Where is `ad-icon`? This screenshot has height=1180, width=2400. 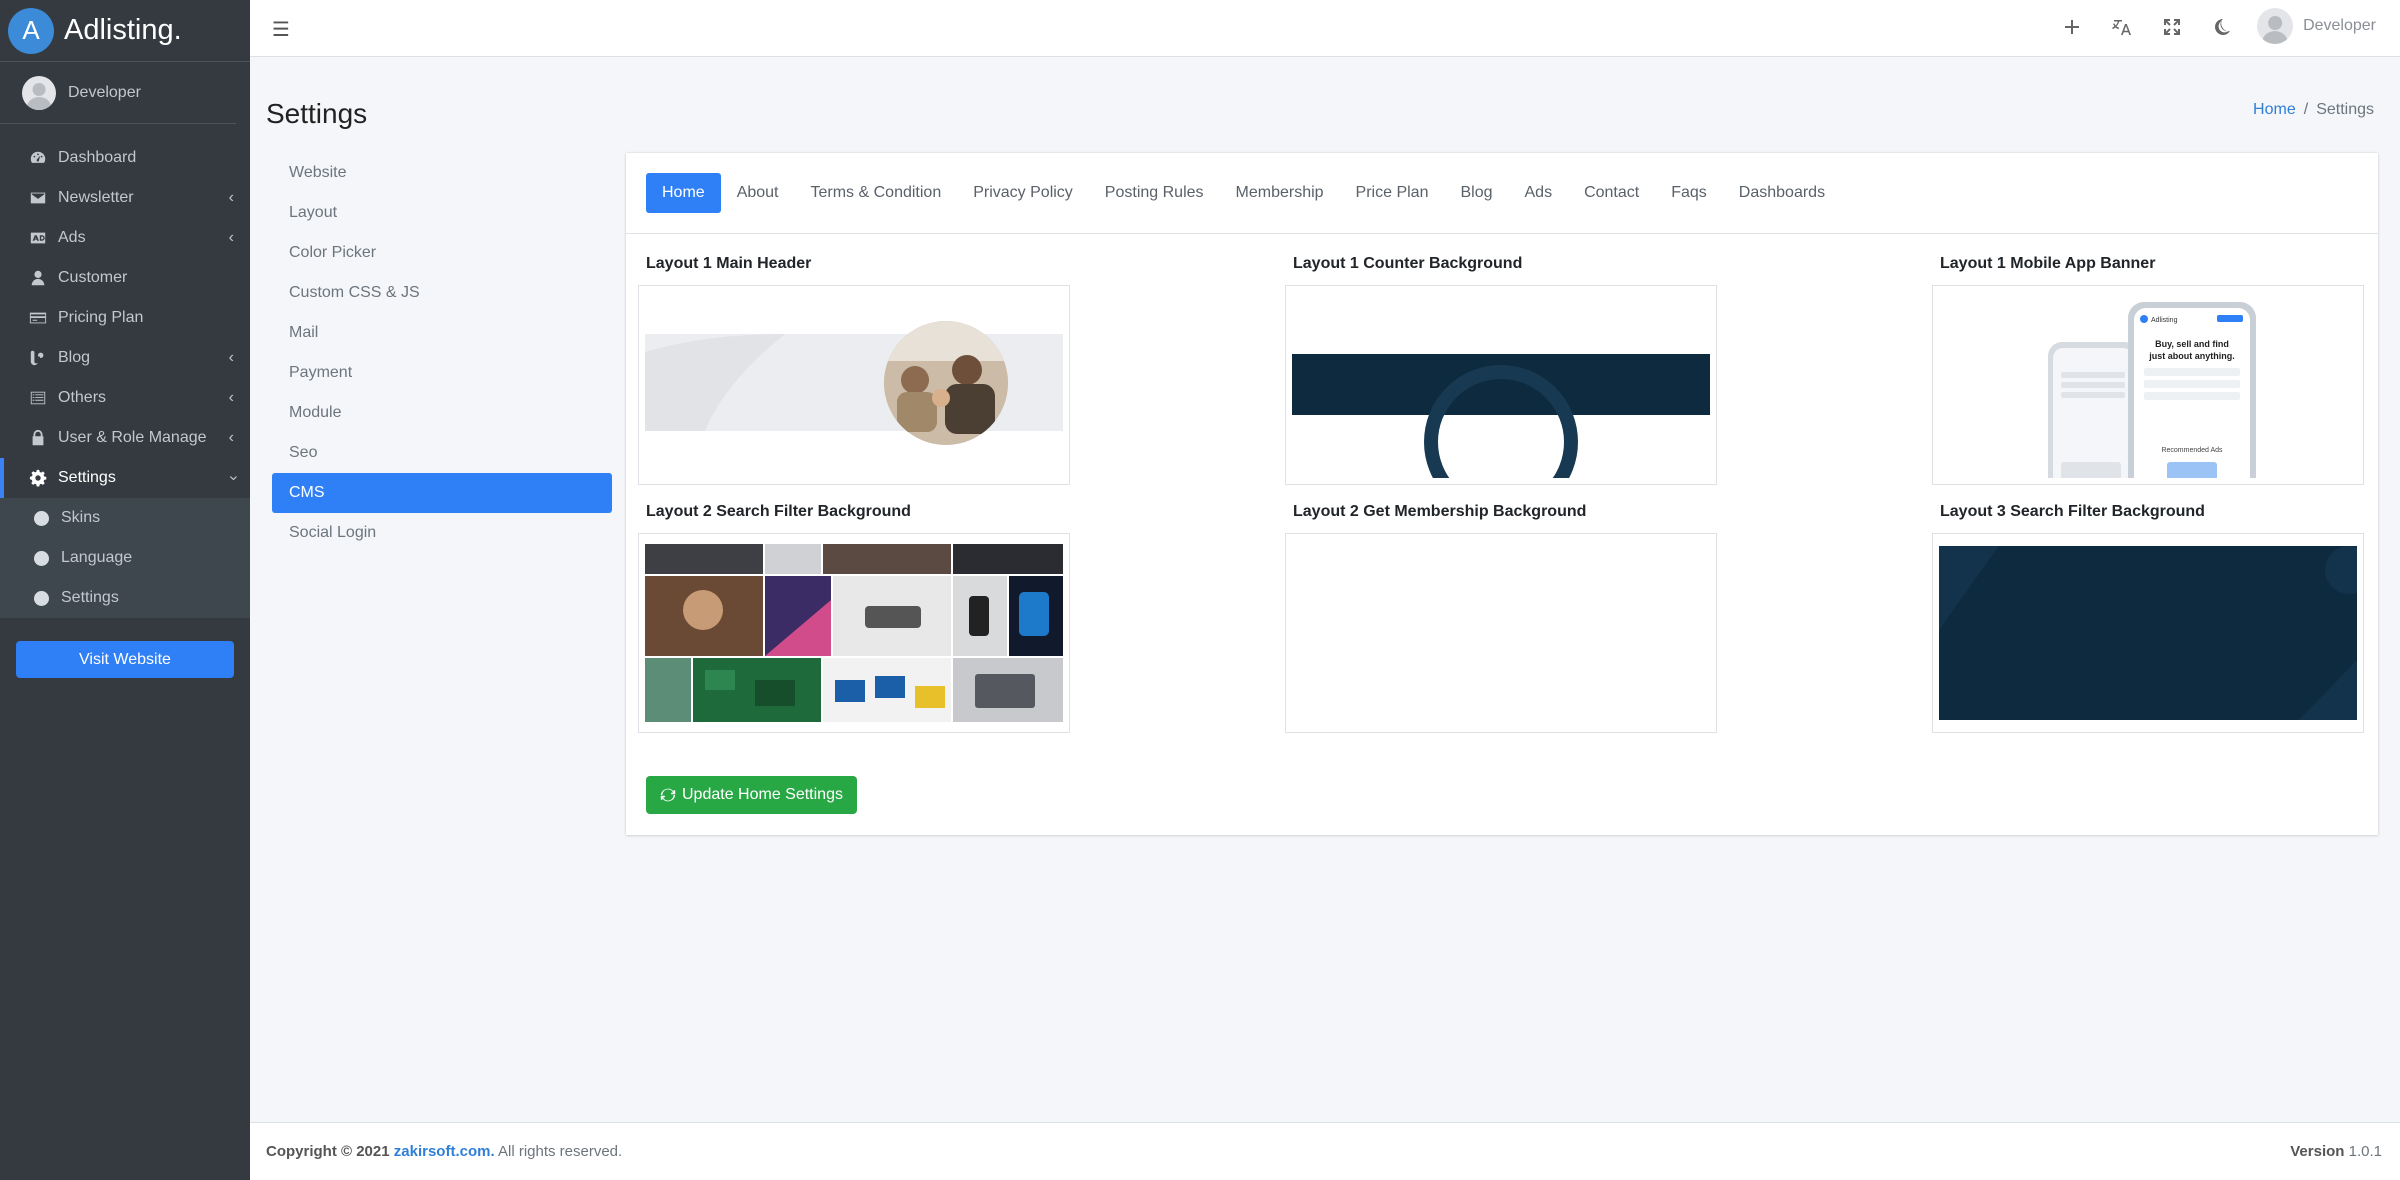 ad-icon is located at coordinates (38, 238).